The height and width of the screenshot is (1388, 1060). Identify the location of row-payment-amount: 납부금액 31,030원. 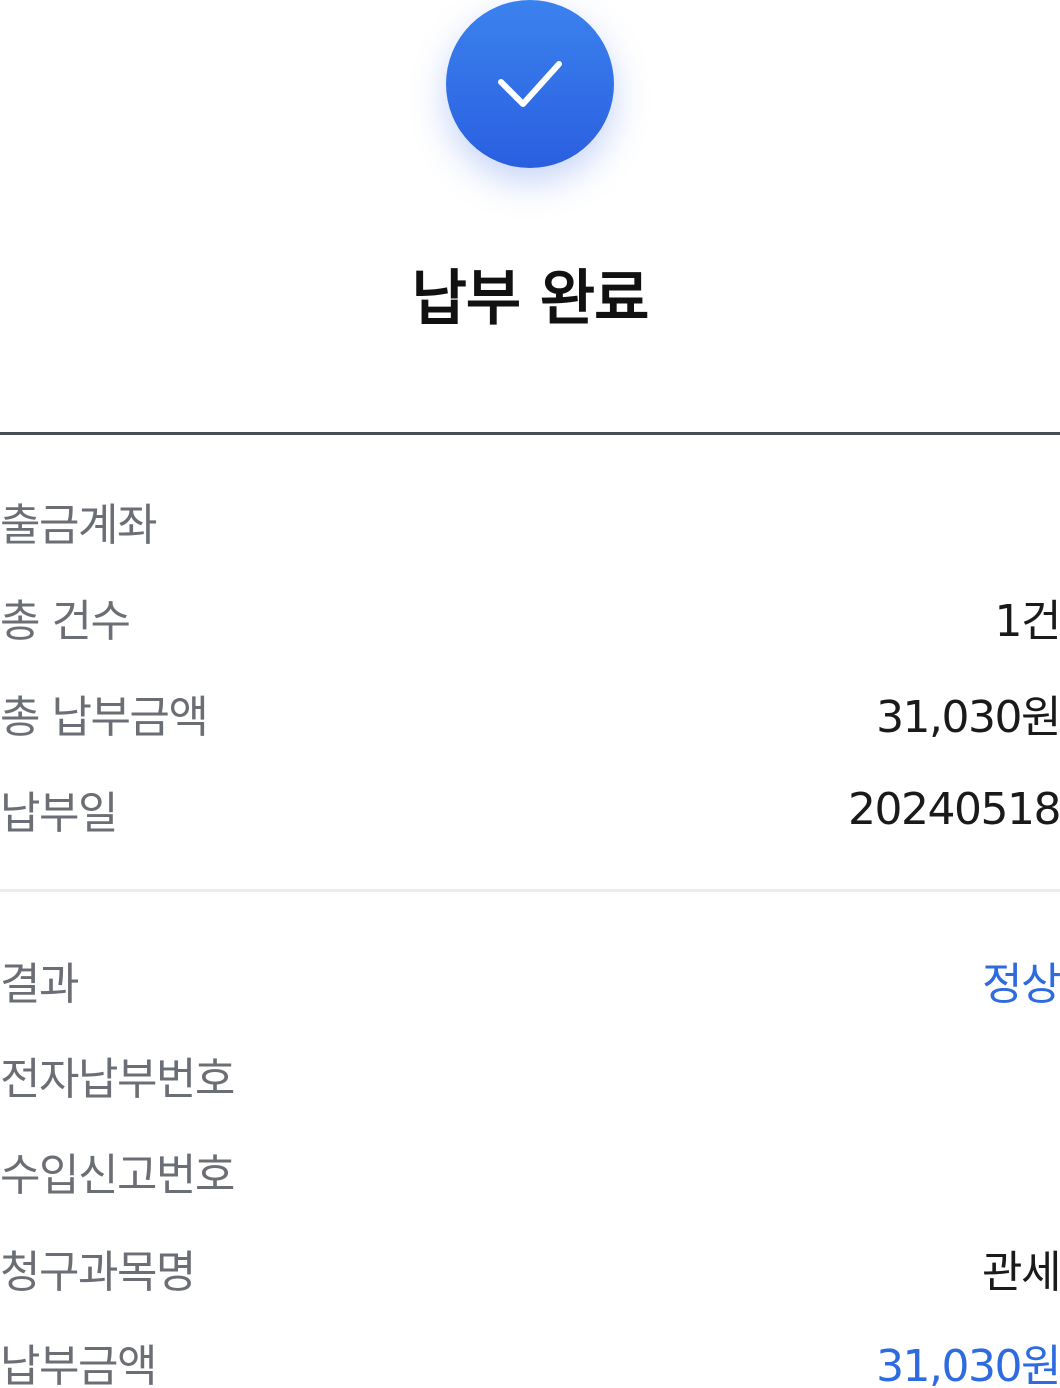
(530, 1360).